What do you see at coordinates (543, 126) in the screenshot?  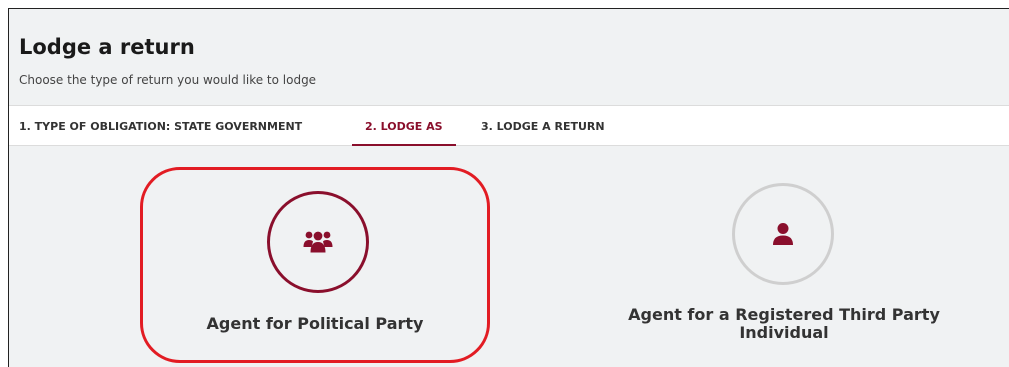 I see `step-lodge-a-return: 3. LODGE A RETURN` at bounding box center [543, 126].